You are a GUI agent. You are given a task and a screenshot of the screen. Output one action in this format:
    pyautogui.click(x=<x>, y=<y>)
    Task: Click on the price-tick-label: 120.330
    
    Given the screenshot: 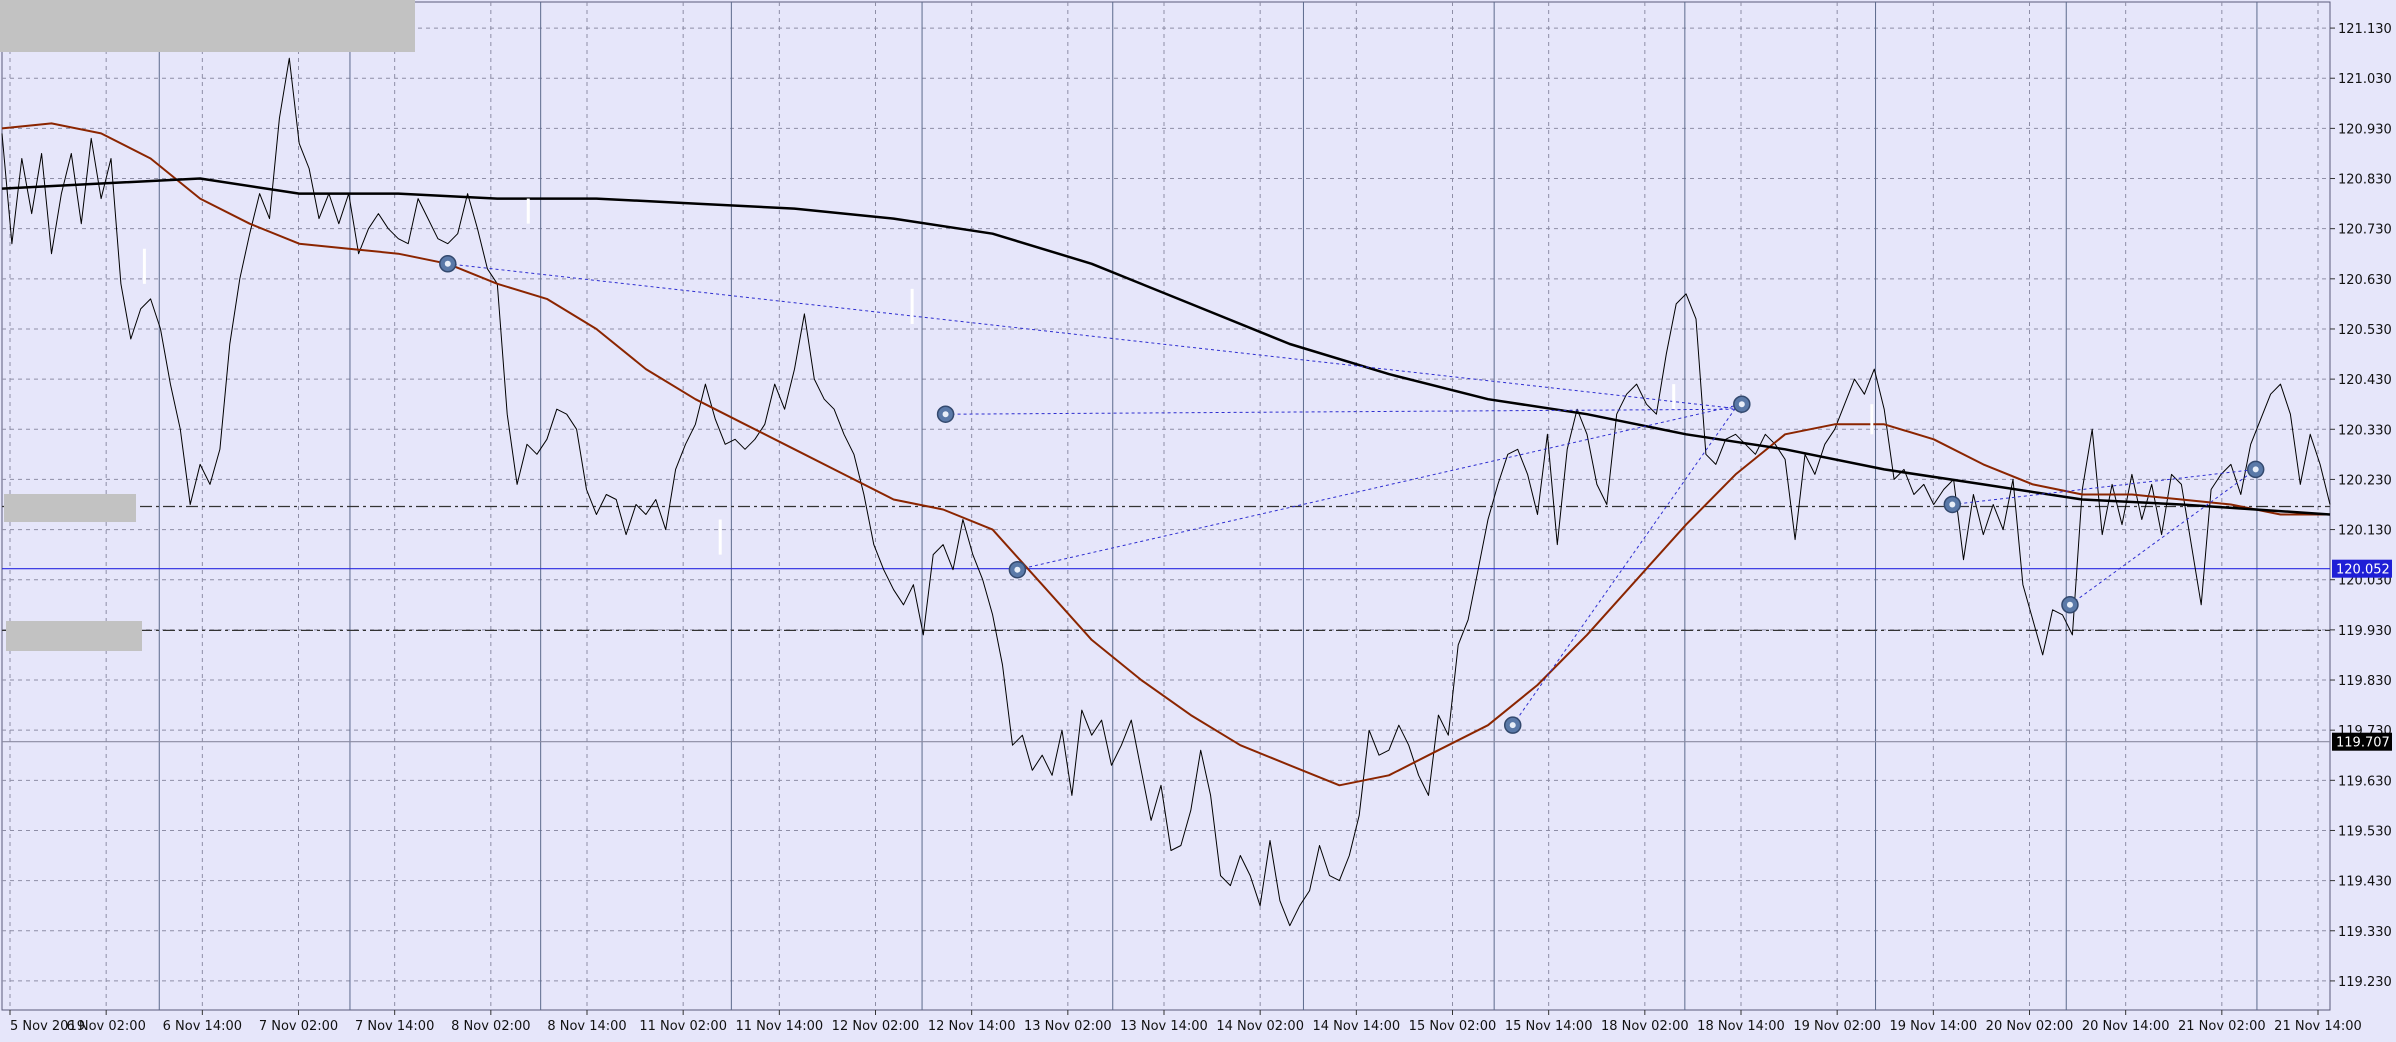 What is the action you would take?
    pyautogui.click(x=2365, y=430)
    